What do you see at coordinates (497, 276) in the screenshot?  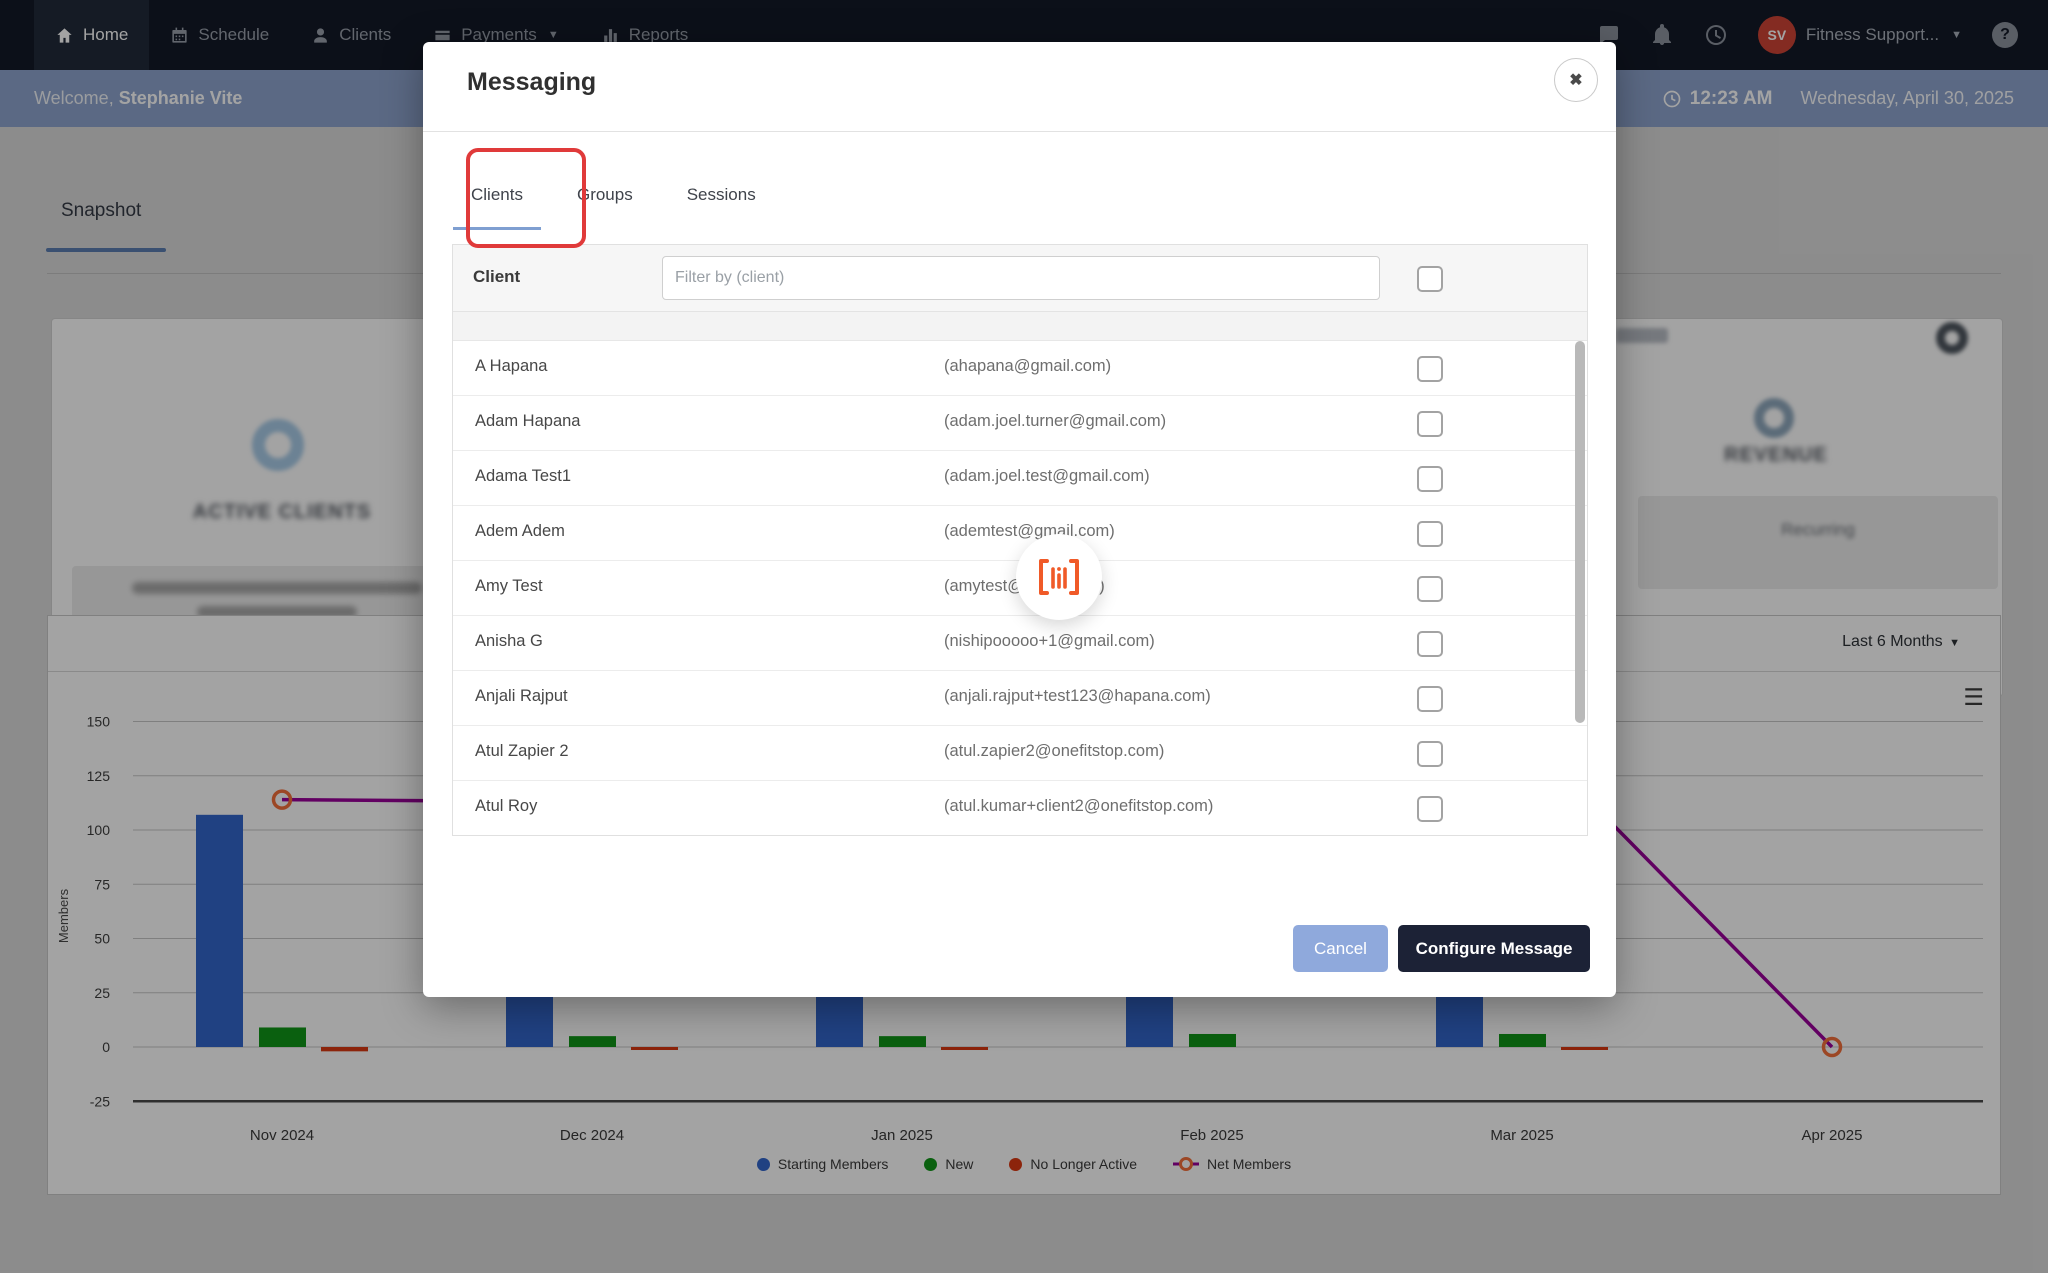 I see `filter-label: Client` at bounding box center [497, 276].